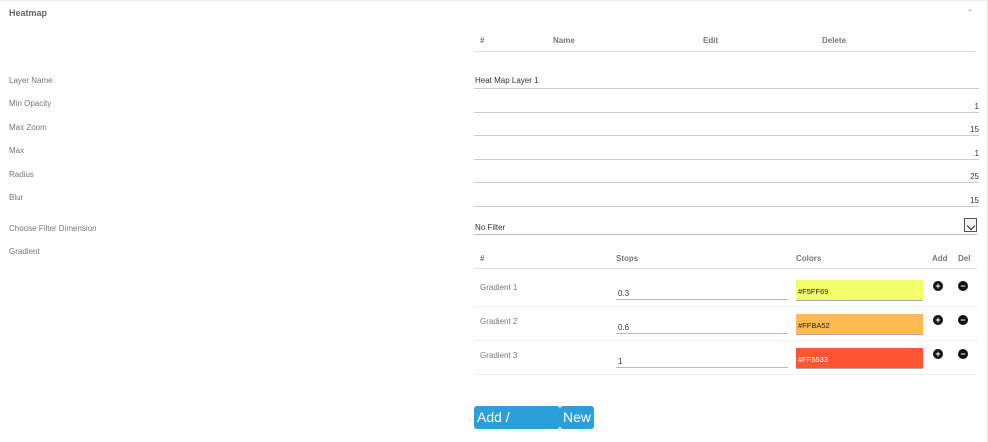 The height and width of the screenshot is (442, 988). I want to click on add-update-button: Add / Update, so click(517, 424).